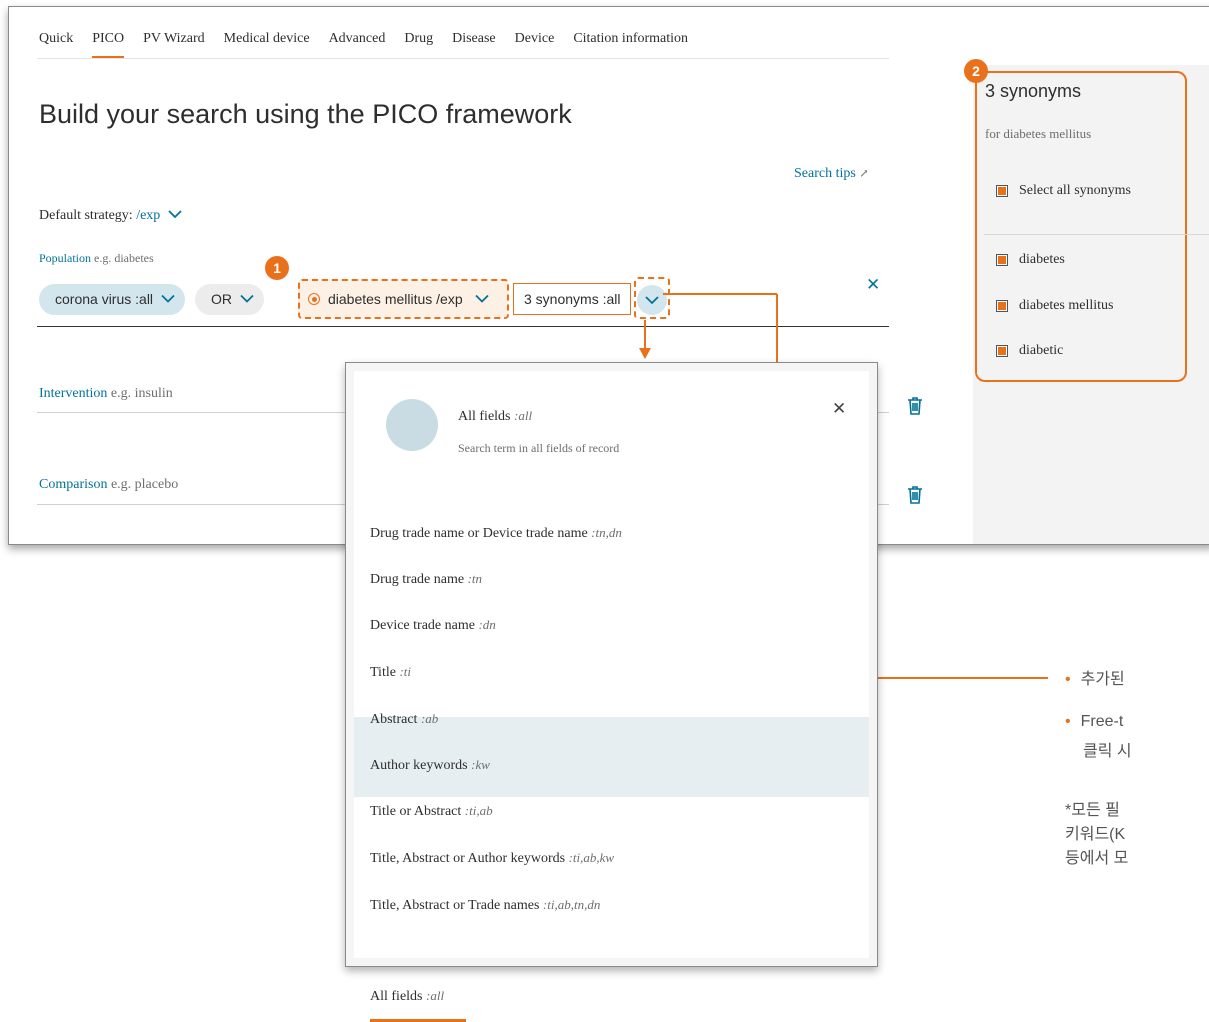 The height and width of the screenshot is (1022, 1209). Describe the element at coordinates (416, 811) in the screenshot. I see `field-option-label: Title or Abstract` at that location.